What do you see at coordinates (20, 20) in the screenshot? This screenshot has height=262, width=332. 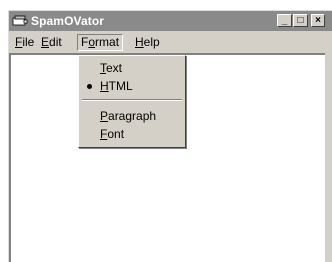 I see `app-icon` at bounding box center [20, 20].